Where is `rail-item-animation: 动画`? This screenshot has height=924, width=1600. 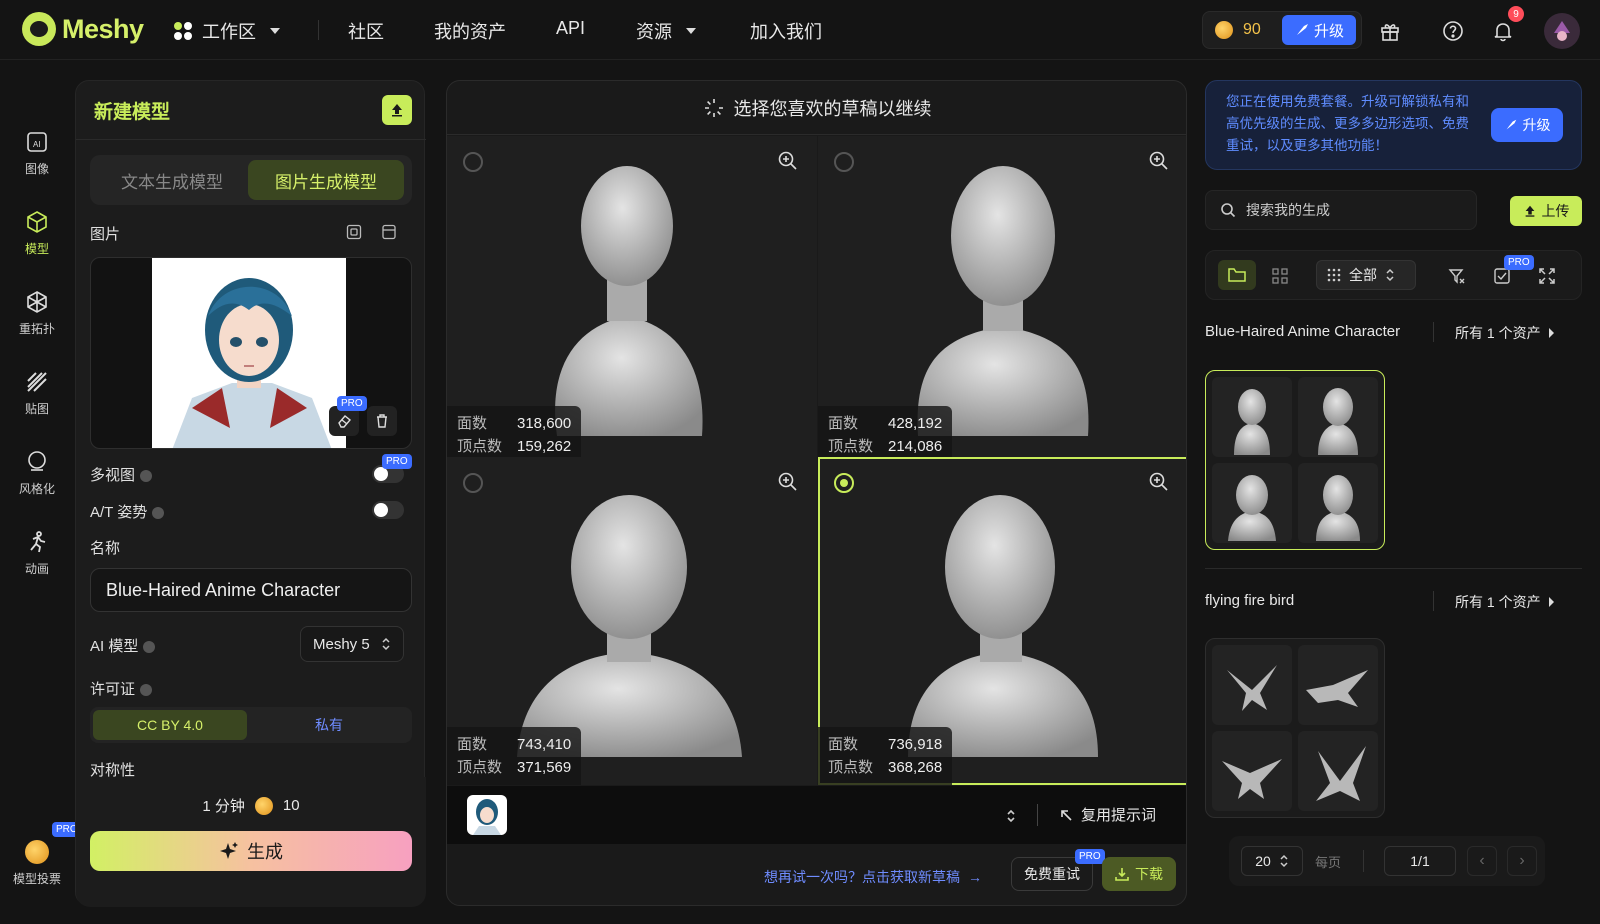
rail-item-animation: 动画 is located at coordinates (37, 553).